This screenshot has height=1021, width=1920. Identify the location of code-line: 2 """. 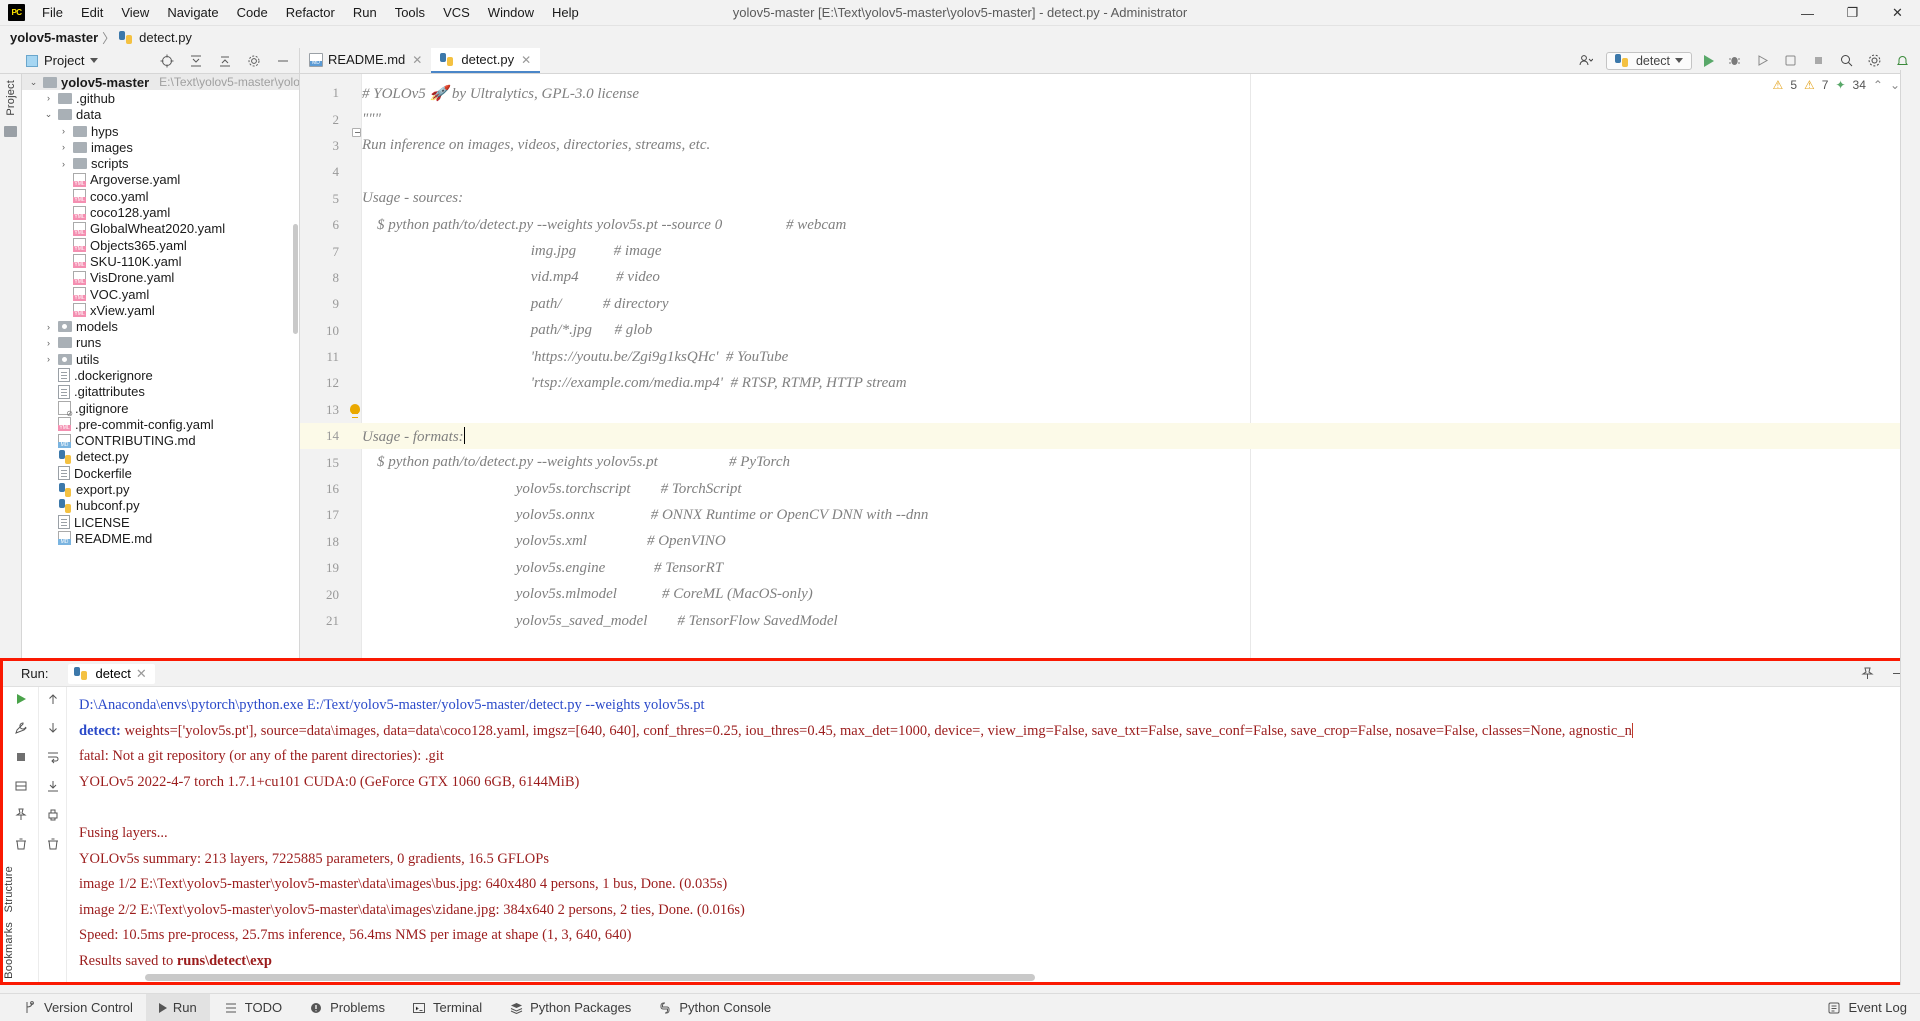
(1110, 121).